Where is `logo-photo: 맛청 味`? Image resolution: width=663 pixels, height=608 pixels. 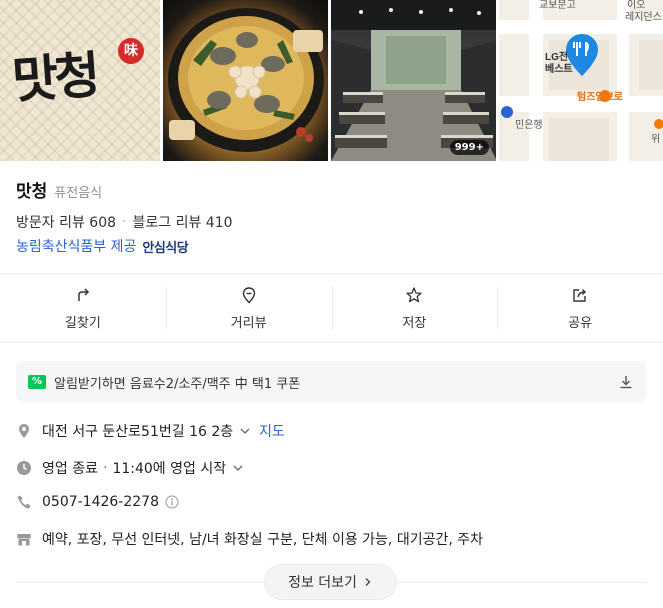 logo-photo: 맛청 味 is located at coordinates (80, 80).